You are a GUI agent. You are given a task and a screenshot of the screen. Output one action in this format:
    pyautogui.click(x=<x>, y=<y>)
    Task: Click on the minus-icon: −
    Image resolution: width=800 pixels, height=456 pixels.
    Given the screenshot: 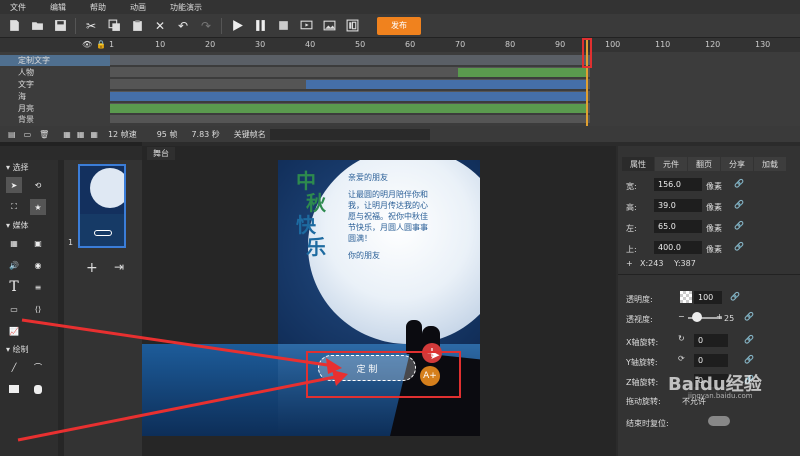 What is the action you would take?
    pyautogui.click(x=681, y=316)
    